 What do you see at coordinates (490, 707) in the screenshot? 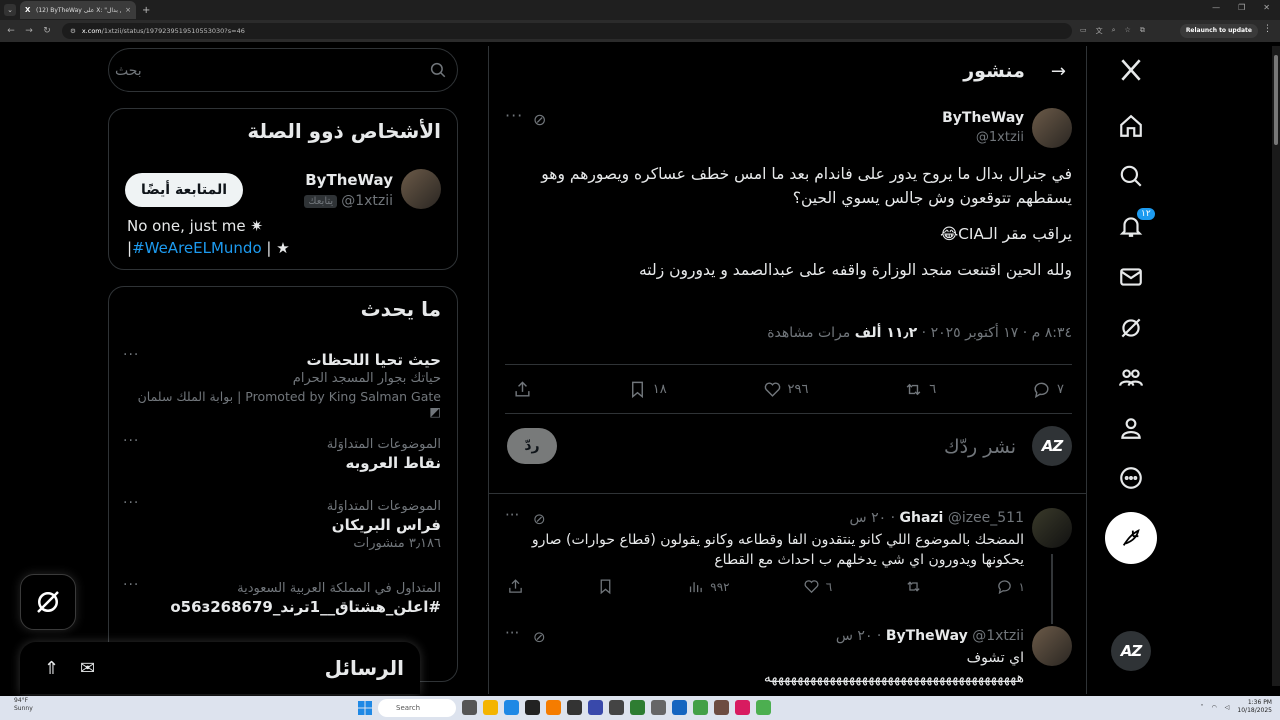
I see `file-explorer-icon` at bounding box center [490, 707].